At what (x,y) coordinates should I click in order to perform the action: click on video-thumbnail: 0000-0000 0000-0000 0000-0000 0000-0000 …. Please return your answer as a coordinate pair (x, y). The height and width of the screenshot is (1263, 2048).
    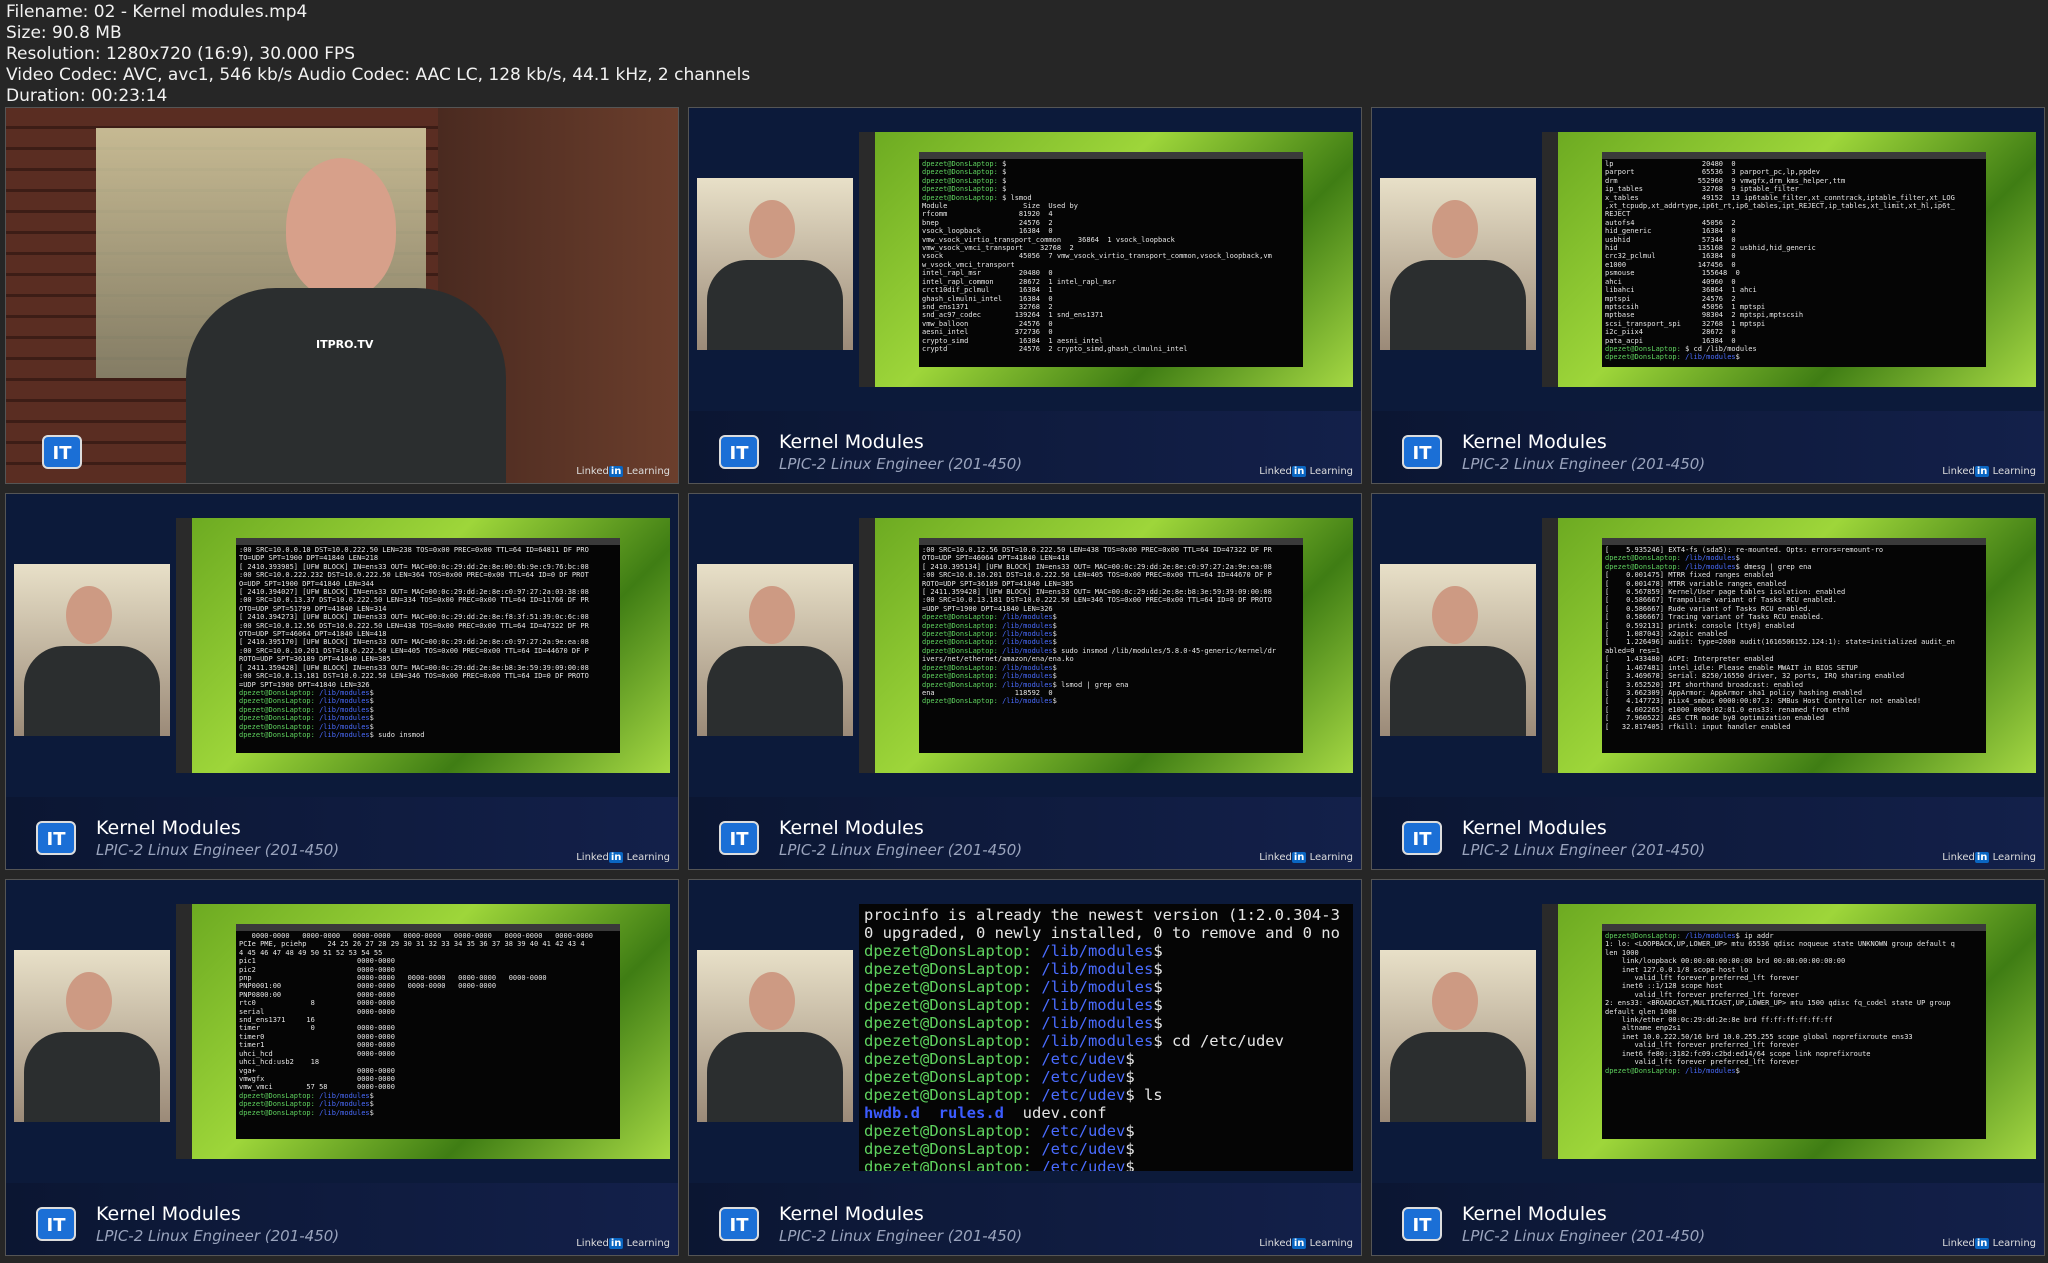
    Looking at the image, I should click on (342, 1067).